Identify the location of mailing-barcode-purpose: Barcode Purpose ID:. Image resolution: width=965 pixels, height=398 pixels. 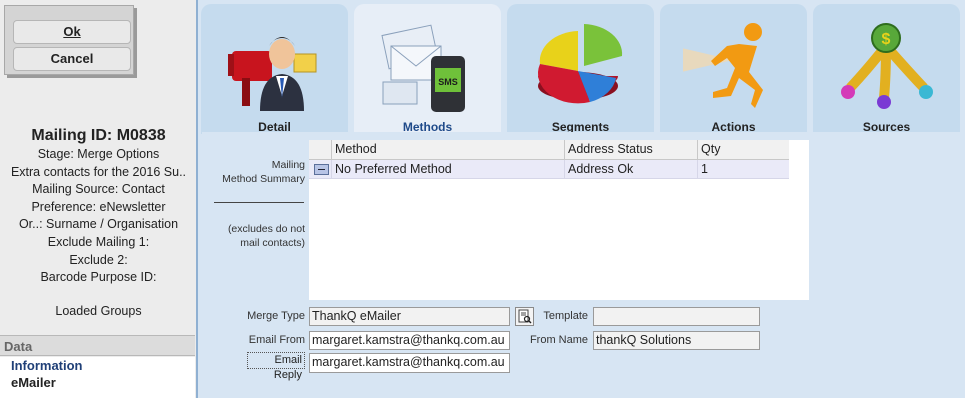
(98, 277).